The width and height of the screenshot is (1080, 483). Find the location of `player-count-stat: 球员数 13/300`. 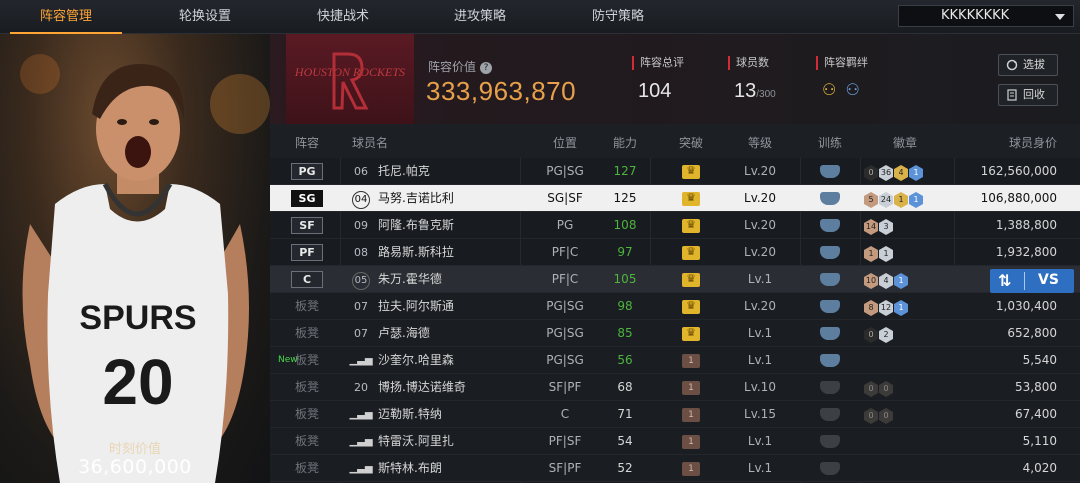

player-count-stat: 球员数 13/300 is located at coordinates (752, 79).